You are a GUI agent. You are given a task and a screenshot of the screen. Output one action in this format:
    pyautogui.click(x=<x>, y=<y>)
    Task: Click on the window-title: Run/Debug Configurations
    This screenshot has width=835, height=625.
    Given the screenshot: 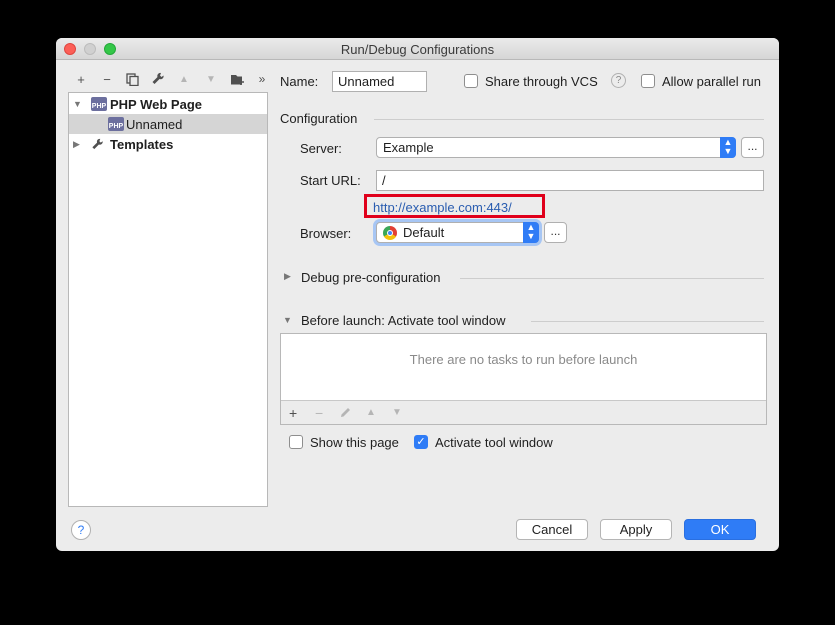 What is the action you would take?
    pyautogui.click(x=417, y=49)
    